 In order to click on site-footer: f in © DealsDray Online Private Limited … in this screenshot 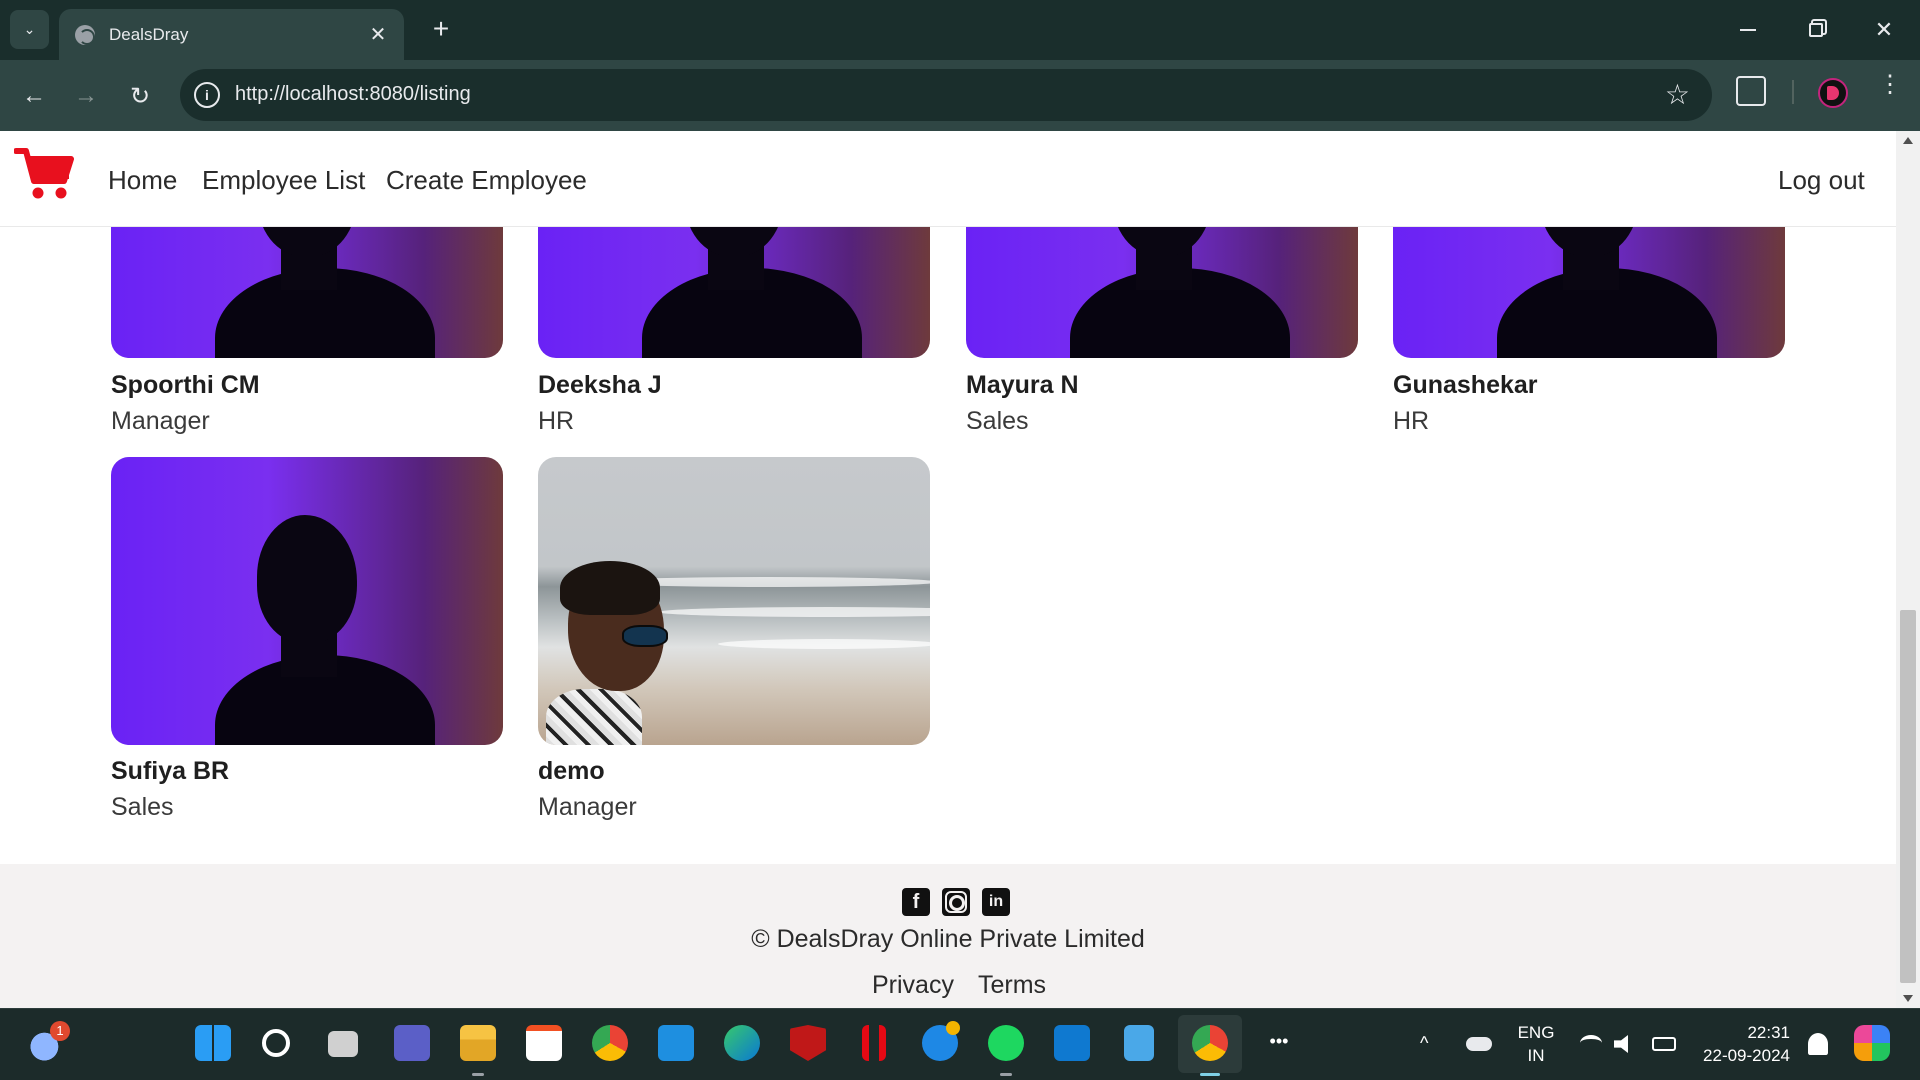, I will do `click(948, 936)`.